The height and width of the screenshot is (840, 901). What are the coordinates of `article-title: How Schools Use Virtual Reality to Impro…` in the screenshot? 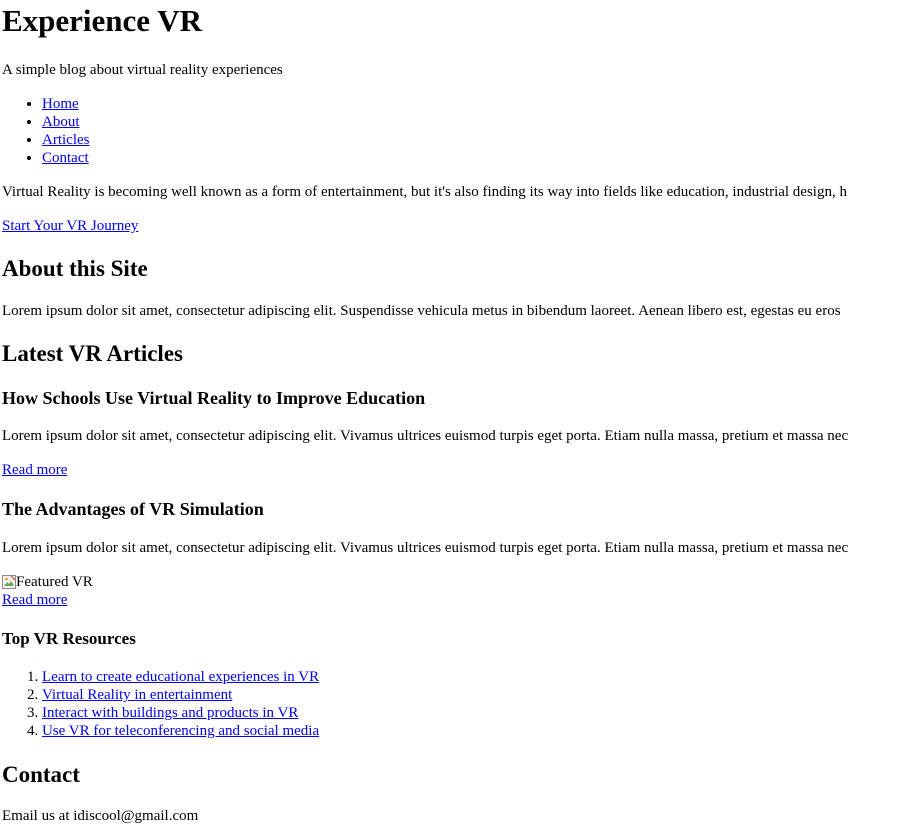 It's located at (214, 398).